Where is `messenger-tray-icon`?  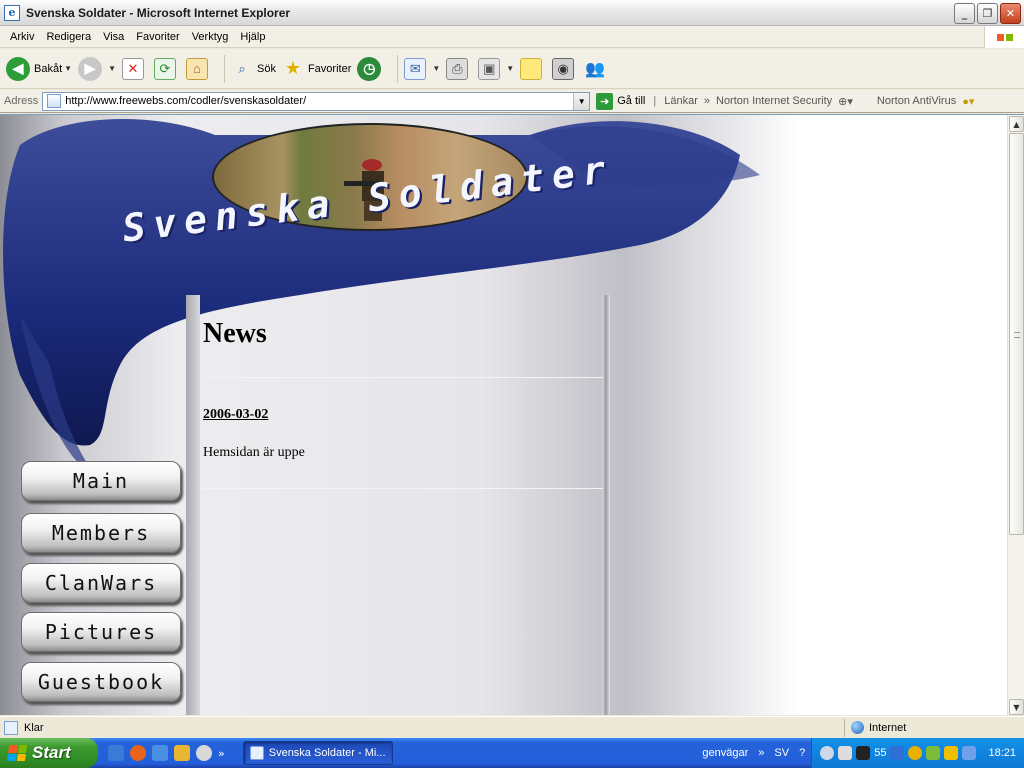
messenger-tray-icon is located at coordinates (969, 753).